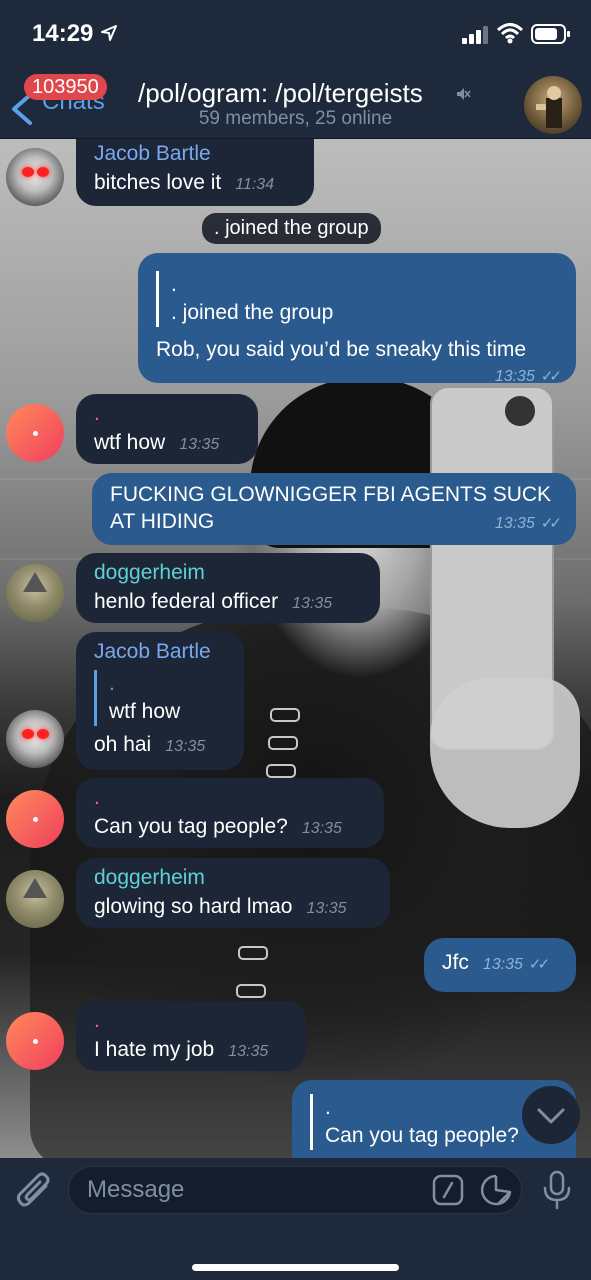  I want to click on message-time: 11:34, so click(255, 184).